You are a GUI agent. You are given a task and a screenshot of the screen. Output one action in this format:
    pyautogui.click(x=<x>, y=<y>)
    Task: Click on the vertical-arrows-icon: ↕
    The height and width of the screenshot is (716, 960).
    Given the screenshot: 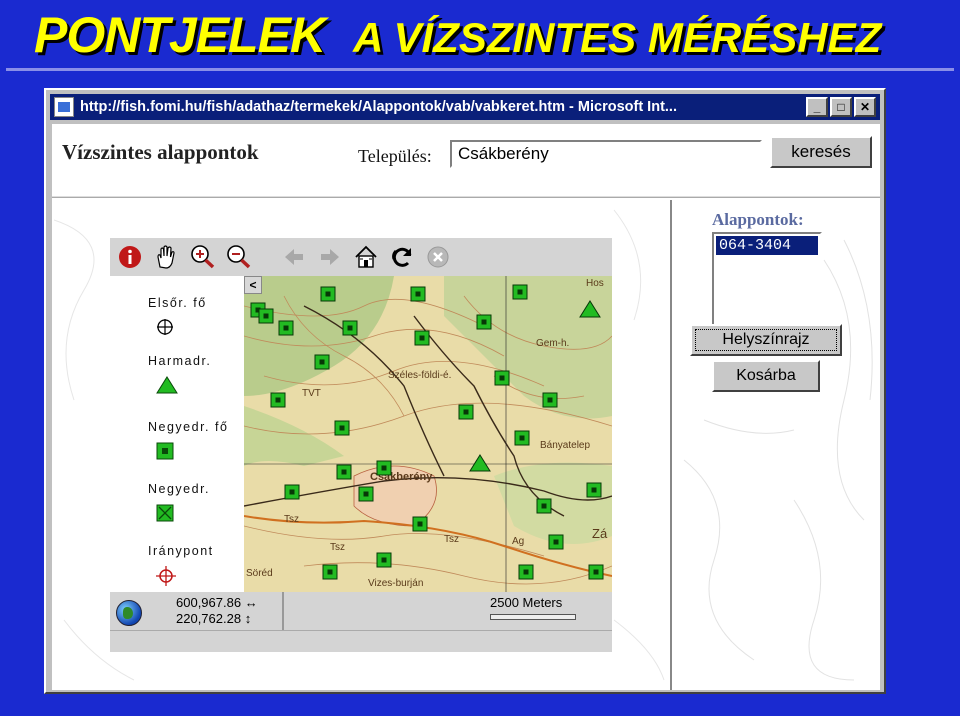 What is the action you would take?
    pyautogui.click(x=248, y=618)
    